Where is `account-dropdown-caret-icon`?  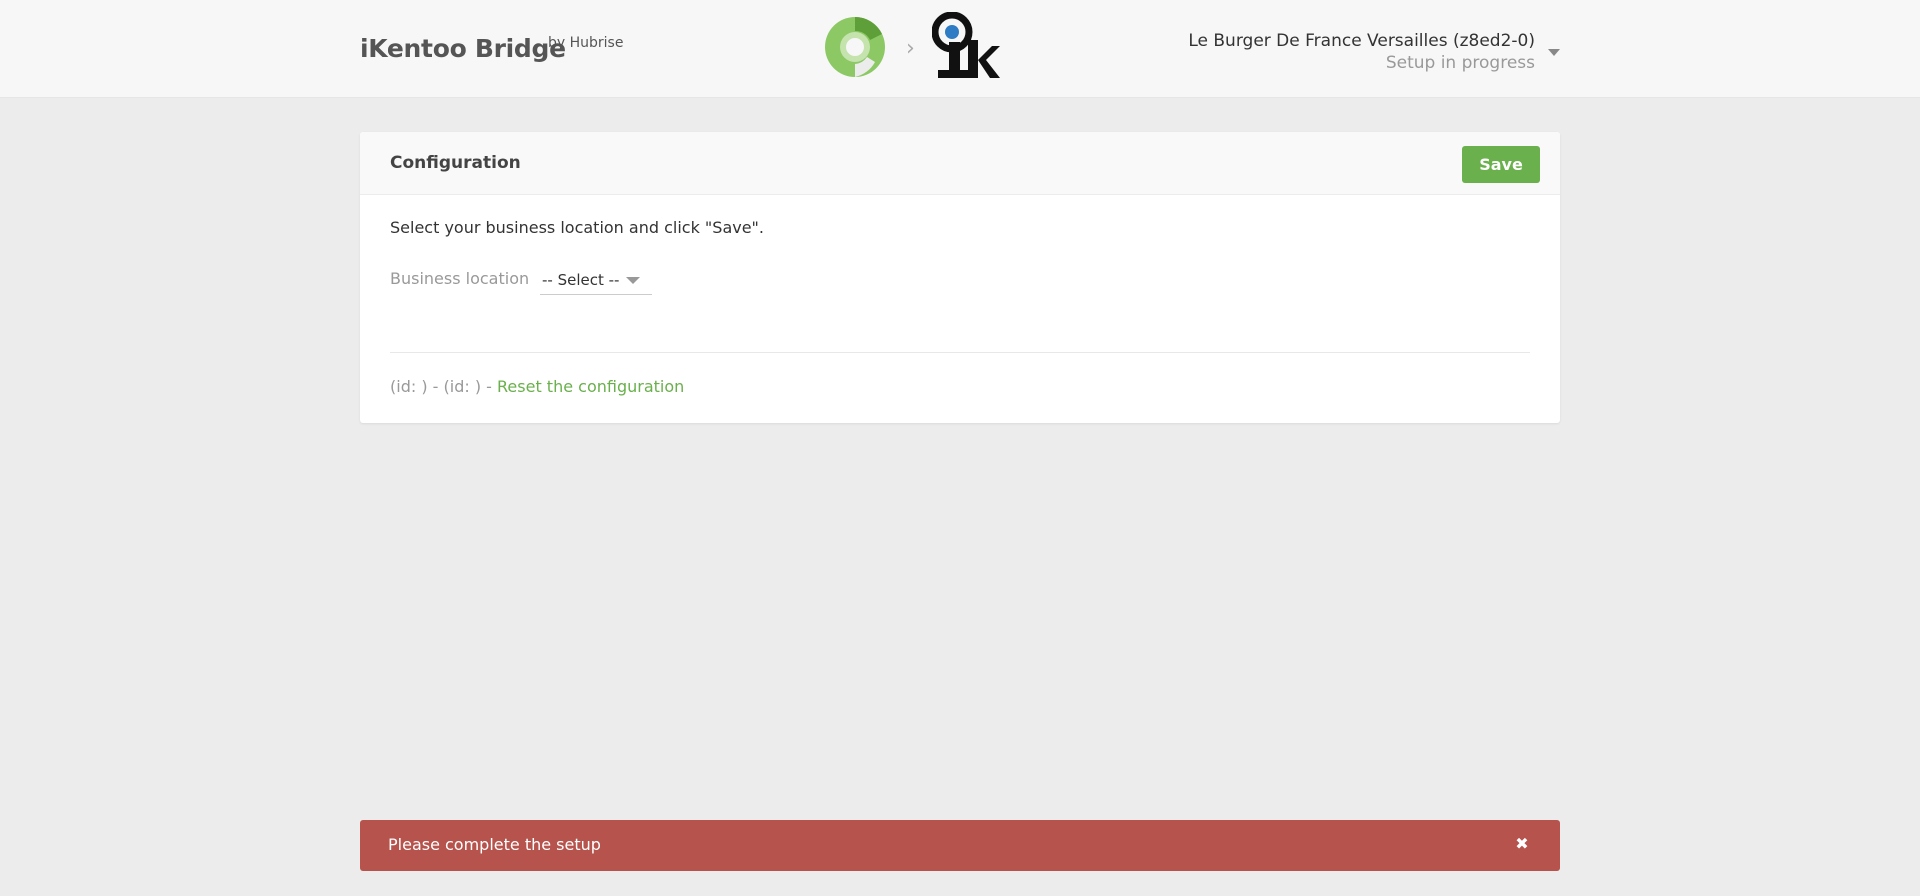 account-dropdown-caret-icon is located at coordinates (1554, 52).